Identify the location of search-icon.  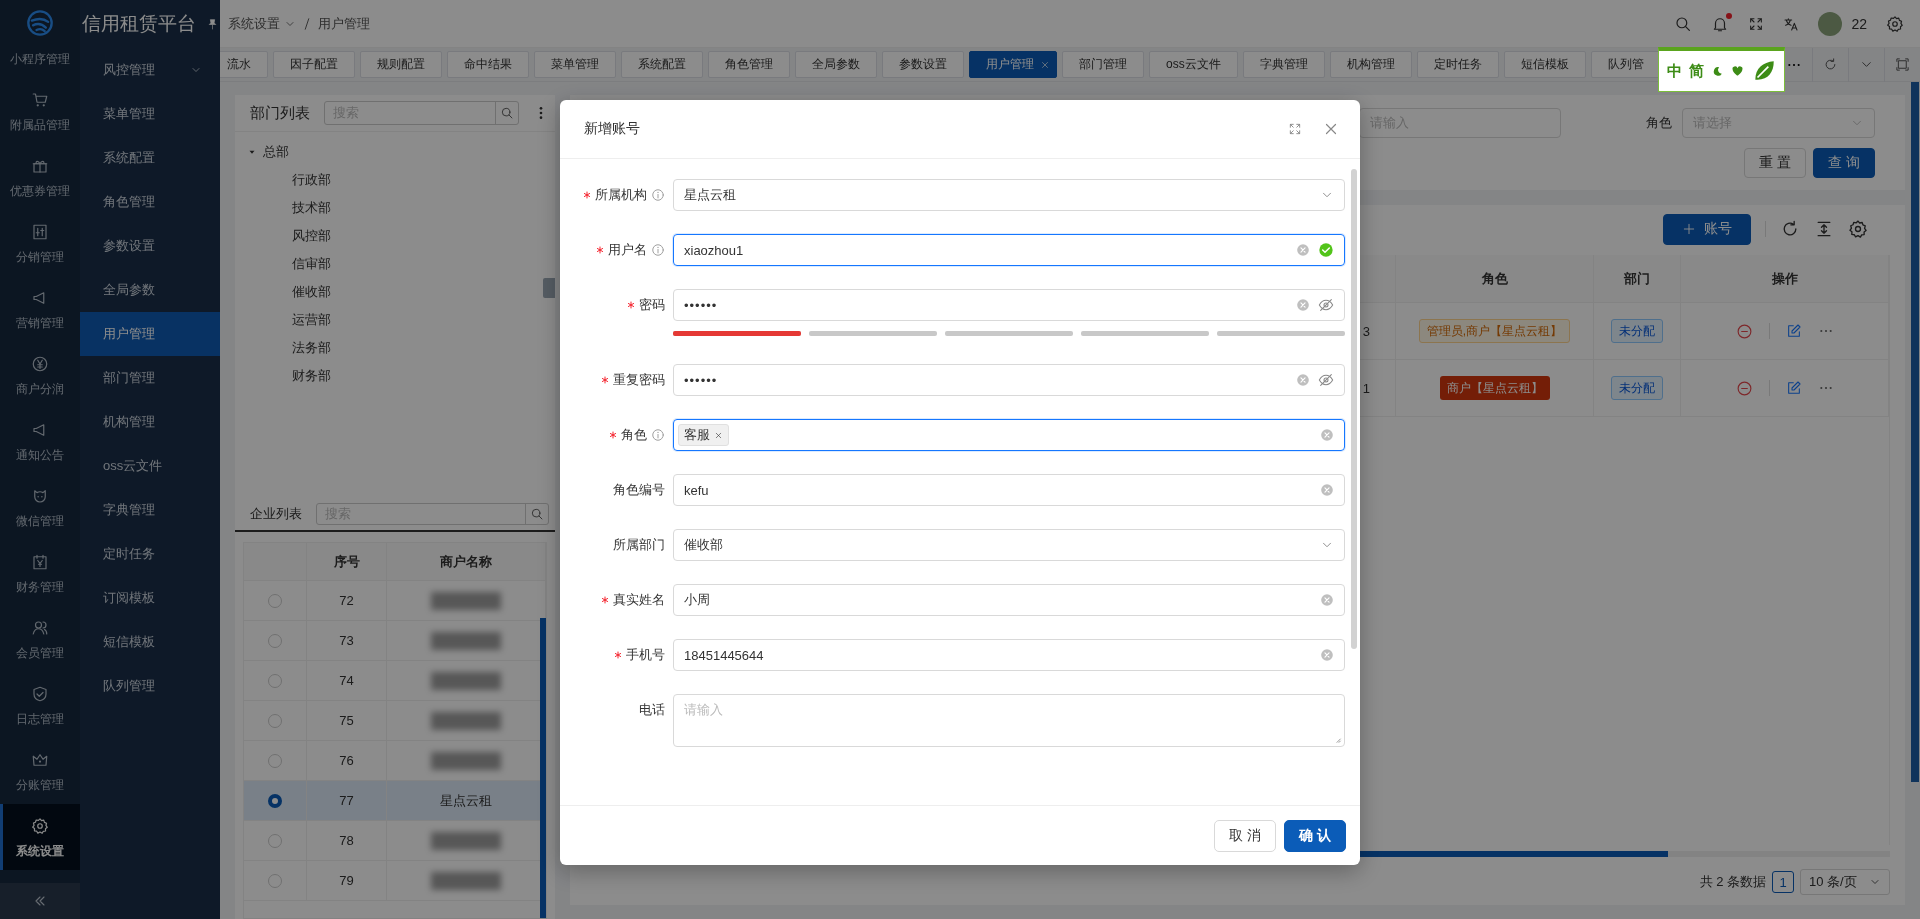
(1683, 23).